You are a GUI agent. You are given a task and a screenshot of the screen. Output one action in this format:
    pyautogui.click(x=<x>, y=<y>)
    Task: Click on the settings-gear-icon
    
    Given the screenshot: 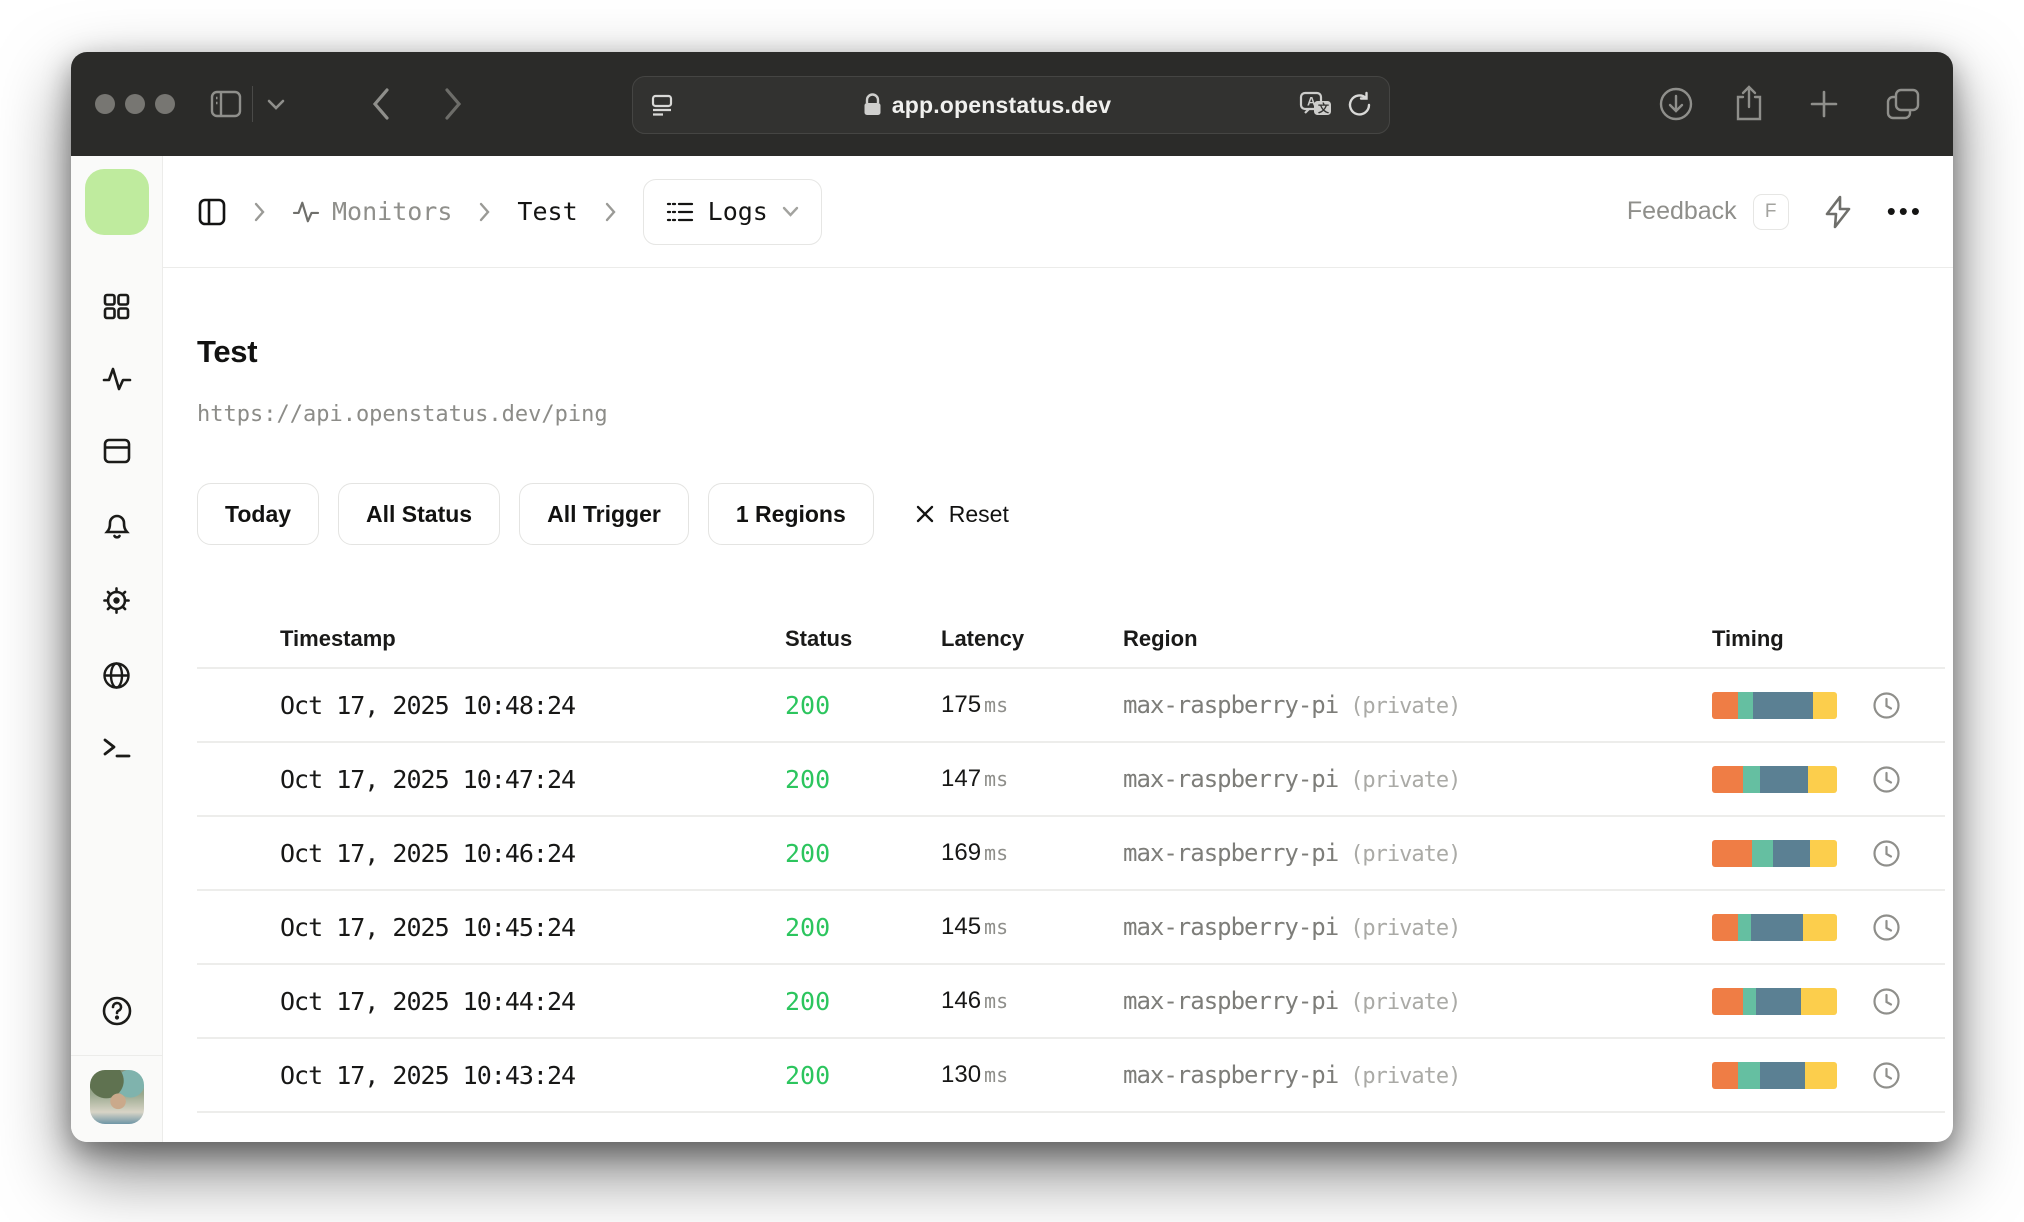 What is the action you would take?
    pyautogui.click(x=116, y=600)
    